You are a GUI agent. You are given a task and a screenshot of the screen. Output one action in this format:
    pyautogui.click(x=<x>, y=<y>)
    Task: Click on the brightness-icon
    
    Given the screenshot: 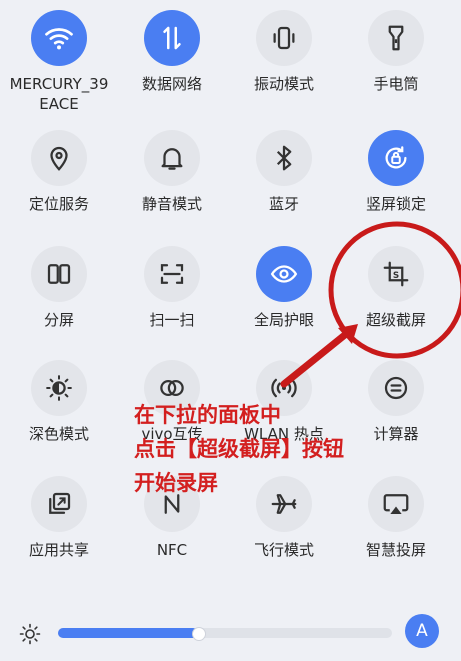 What is the action you would take?
    pyautogui.click(x=30, y=634)
    